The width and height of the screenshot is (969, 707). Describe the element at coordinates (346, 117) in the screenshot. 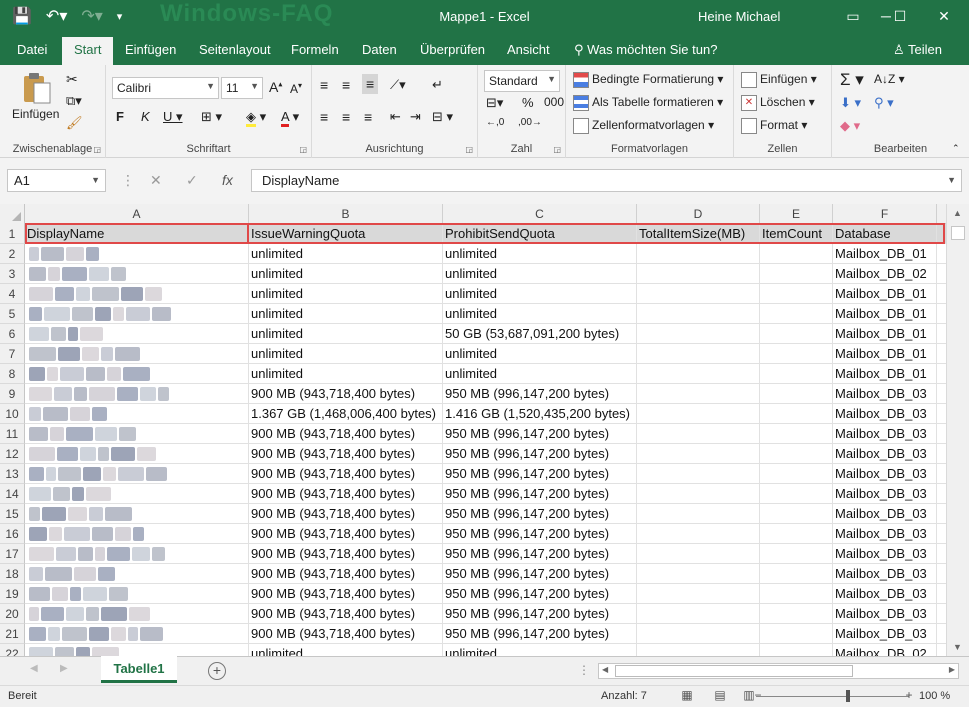

I see `align-center-icon: ≡` at that location.